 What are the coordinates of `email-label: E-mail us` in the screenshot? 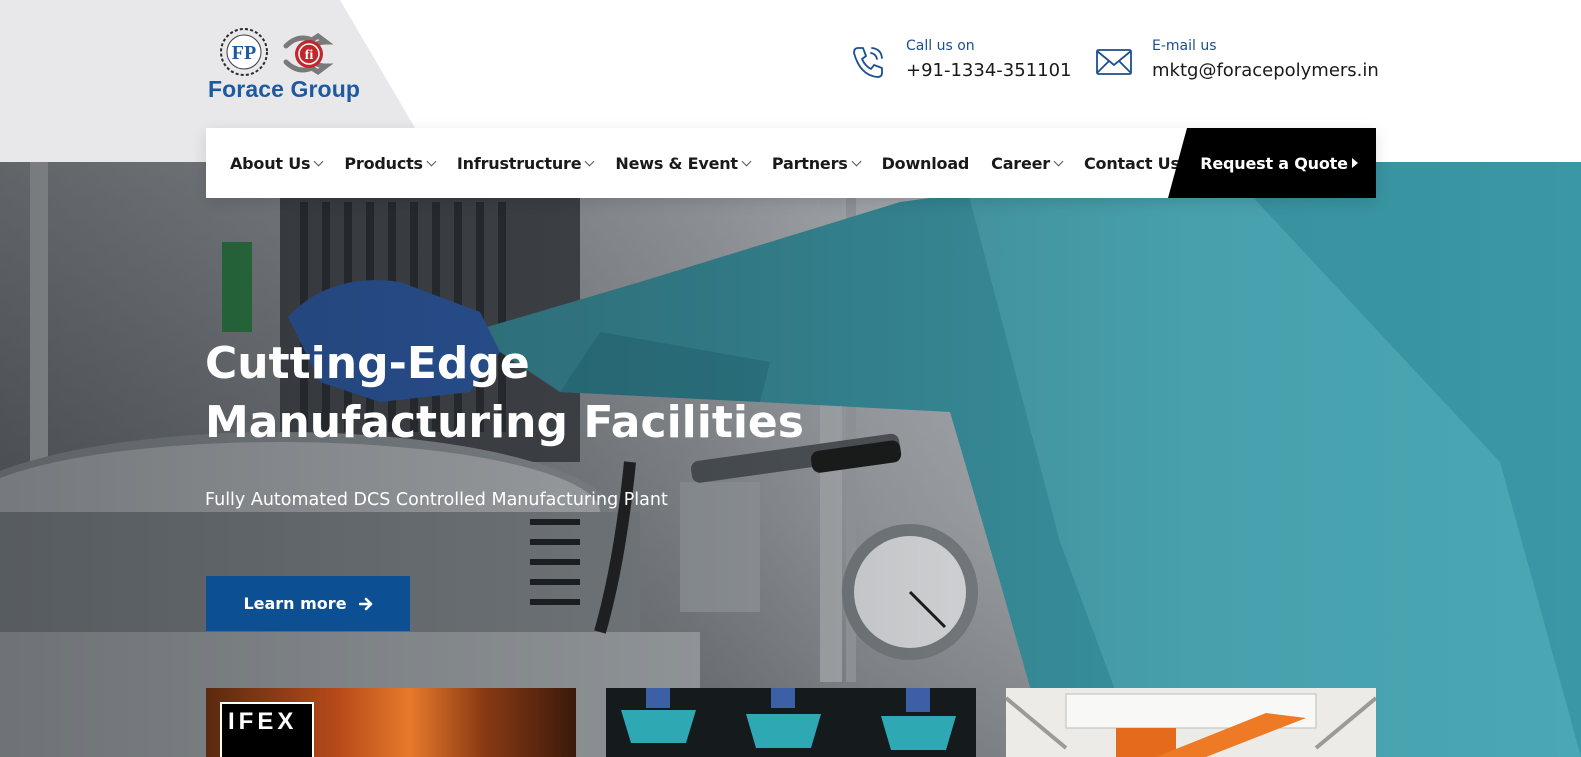 It's located at (1184, 46).